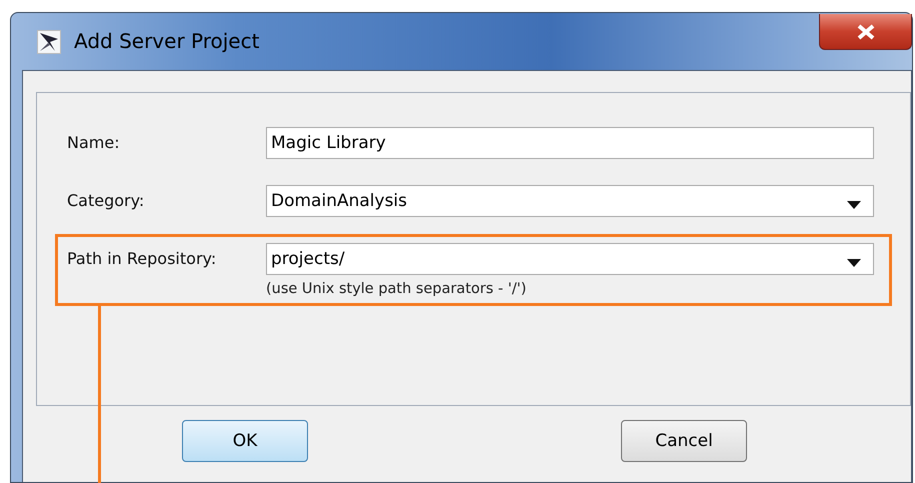  Describe the element at coordinates (570, 259) in the screenshot. I see `dropdown-field: projects/` at that location.